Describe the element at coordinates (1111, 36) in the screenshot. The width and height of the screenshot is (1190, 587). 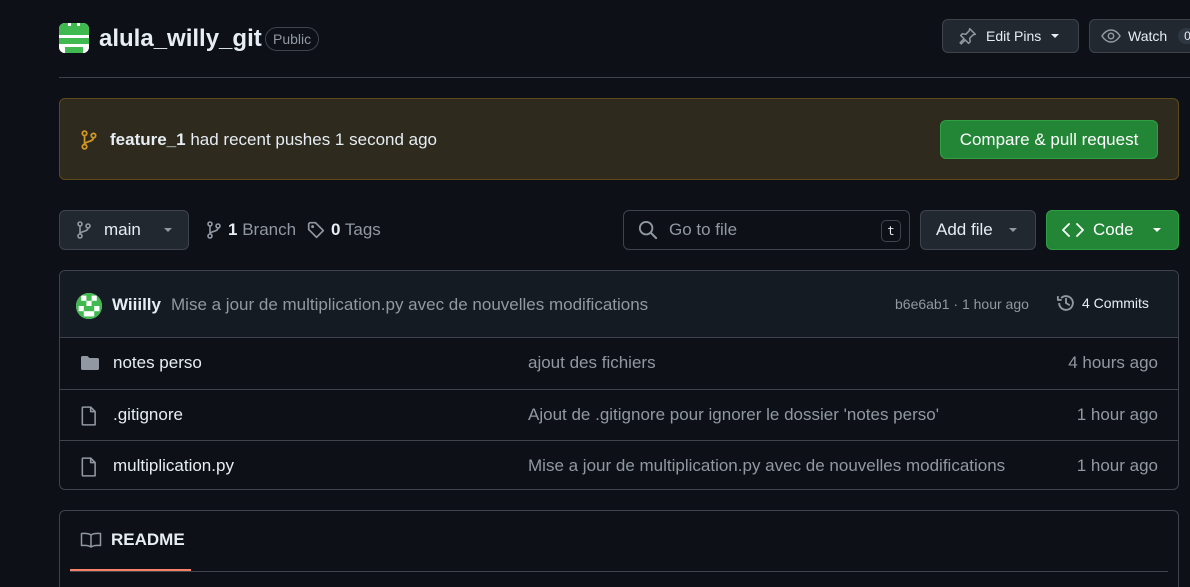
I see `eye-icon` at that location.